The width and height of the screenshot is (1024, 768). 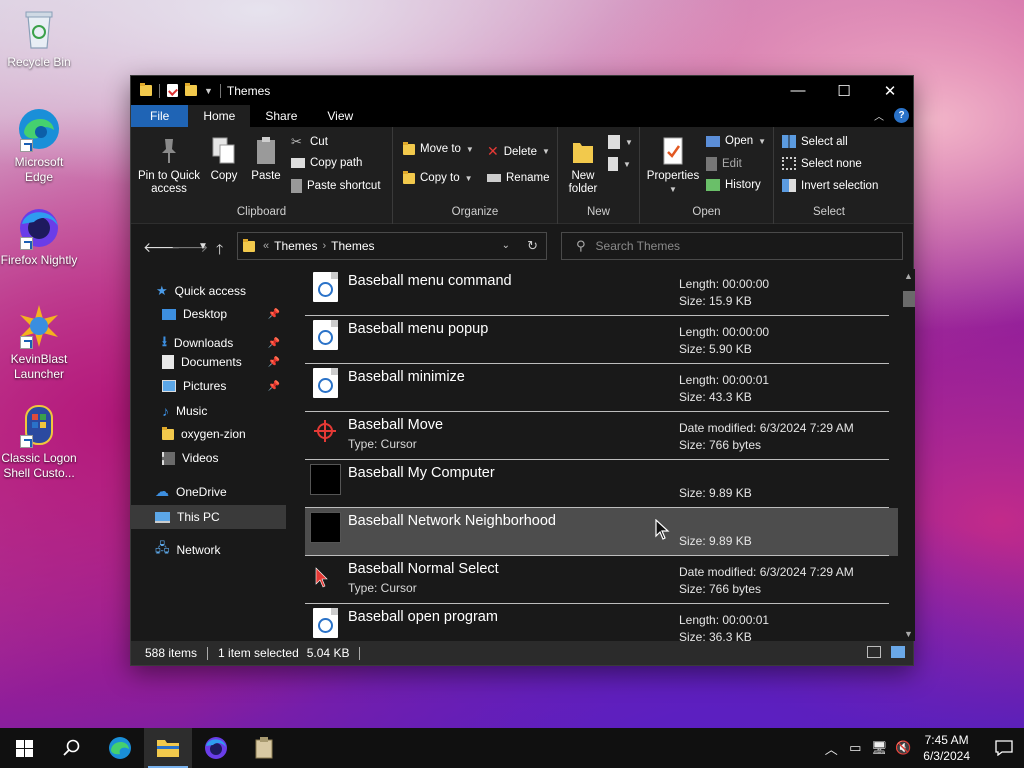 I want to click on nav-network: 🖧 Network, so click(x=188, y=550).